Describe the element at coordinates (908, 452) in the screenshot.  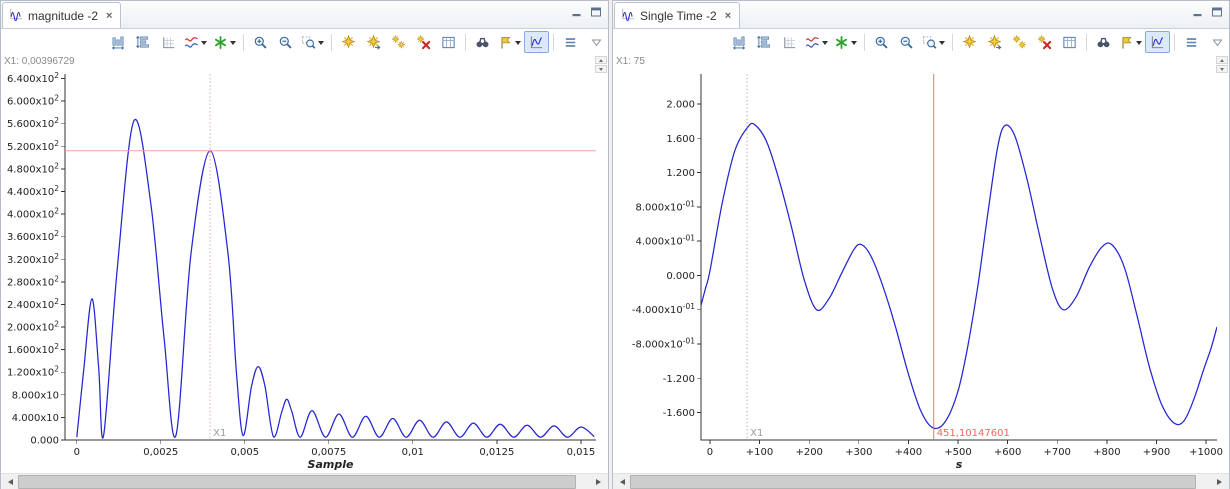
I see `x-tick-label: +400` at that location.